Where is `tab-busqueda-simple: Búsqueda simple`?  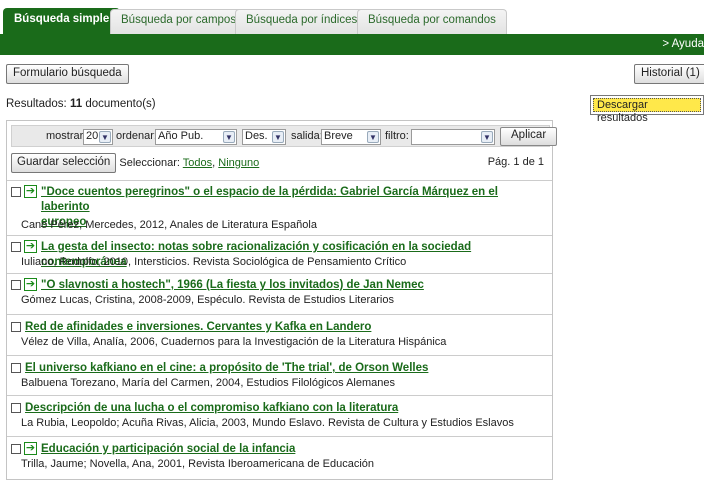 tab-busqueda-simple: Búsqueda simple is located at coordinates (62, 21).